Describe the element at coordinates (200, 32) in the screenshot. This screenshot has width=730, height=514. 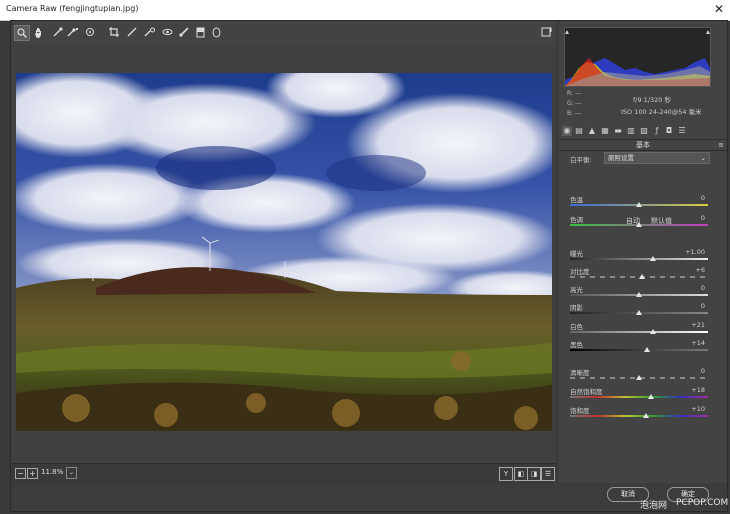
I see `graduated-filter-icon` at that location.